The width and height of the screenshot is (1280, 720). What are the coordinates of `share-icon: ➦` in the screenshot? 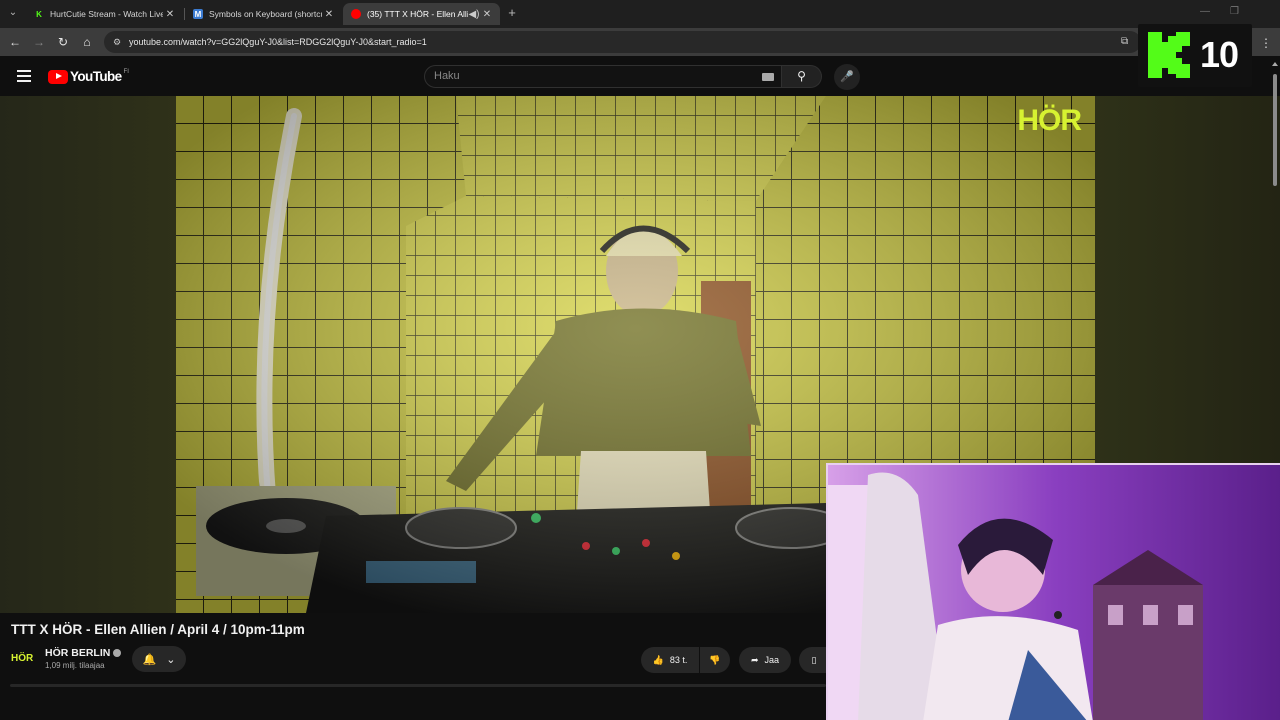 It's located at (754, 659).